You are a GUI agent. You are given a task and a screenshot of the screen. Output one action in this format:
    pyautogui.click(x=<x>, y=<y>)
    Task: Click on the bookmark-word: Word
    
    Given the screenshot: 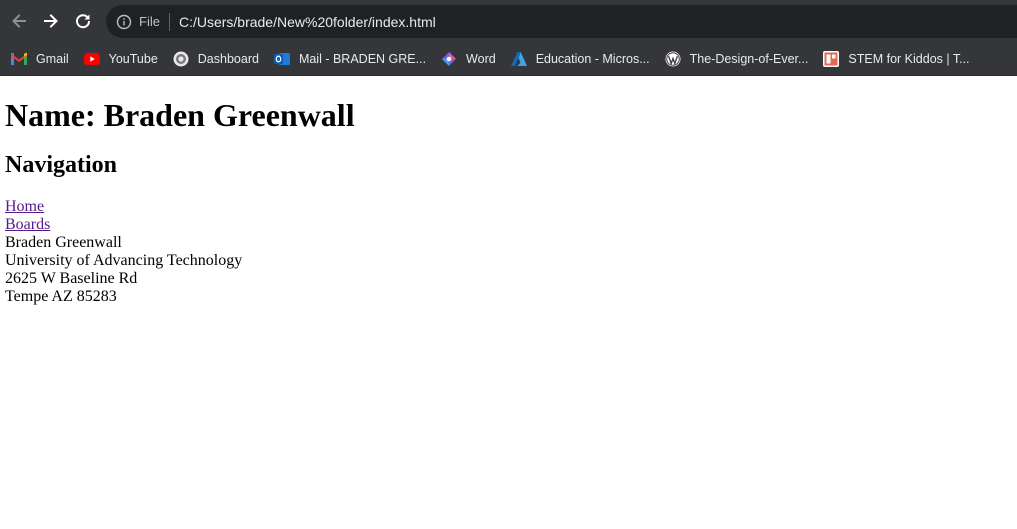 What is the action you would take?
    pyautogui.click(x=468, y=59)
    